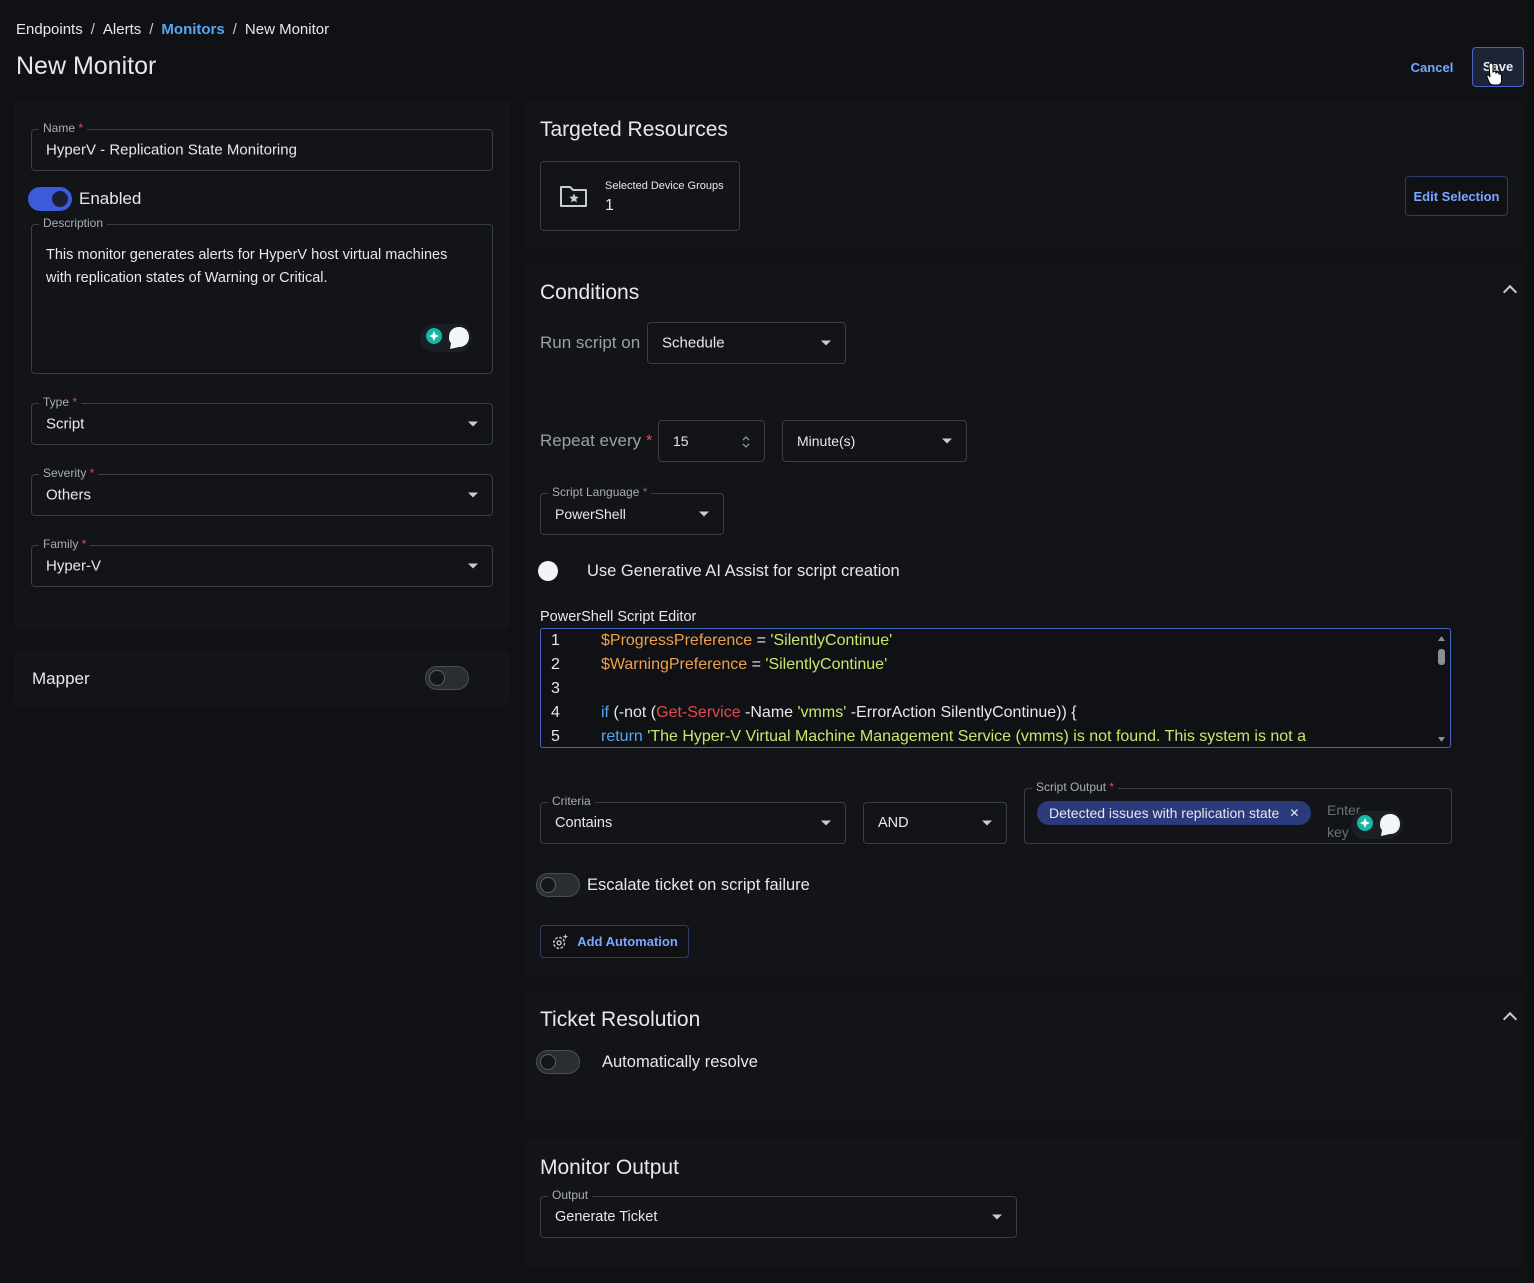 This screenshot has width=1534, height=1283. I want to click on run-script-label: Run script on, so click(590, 342).